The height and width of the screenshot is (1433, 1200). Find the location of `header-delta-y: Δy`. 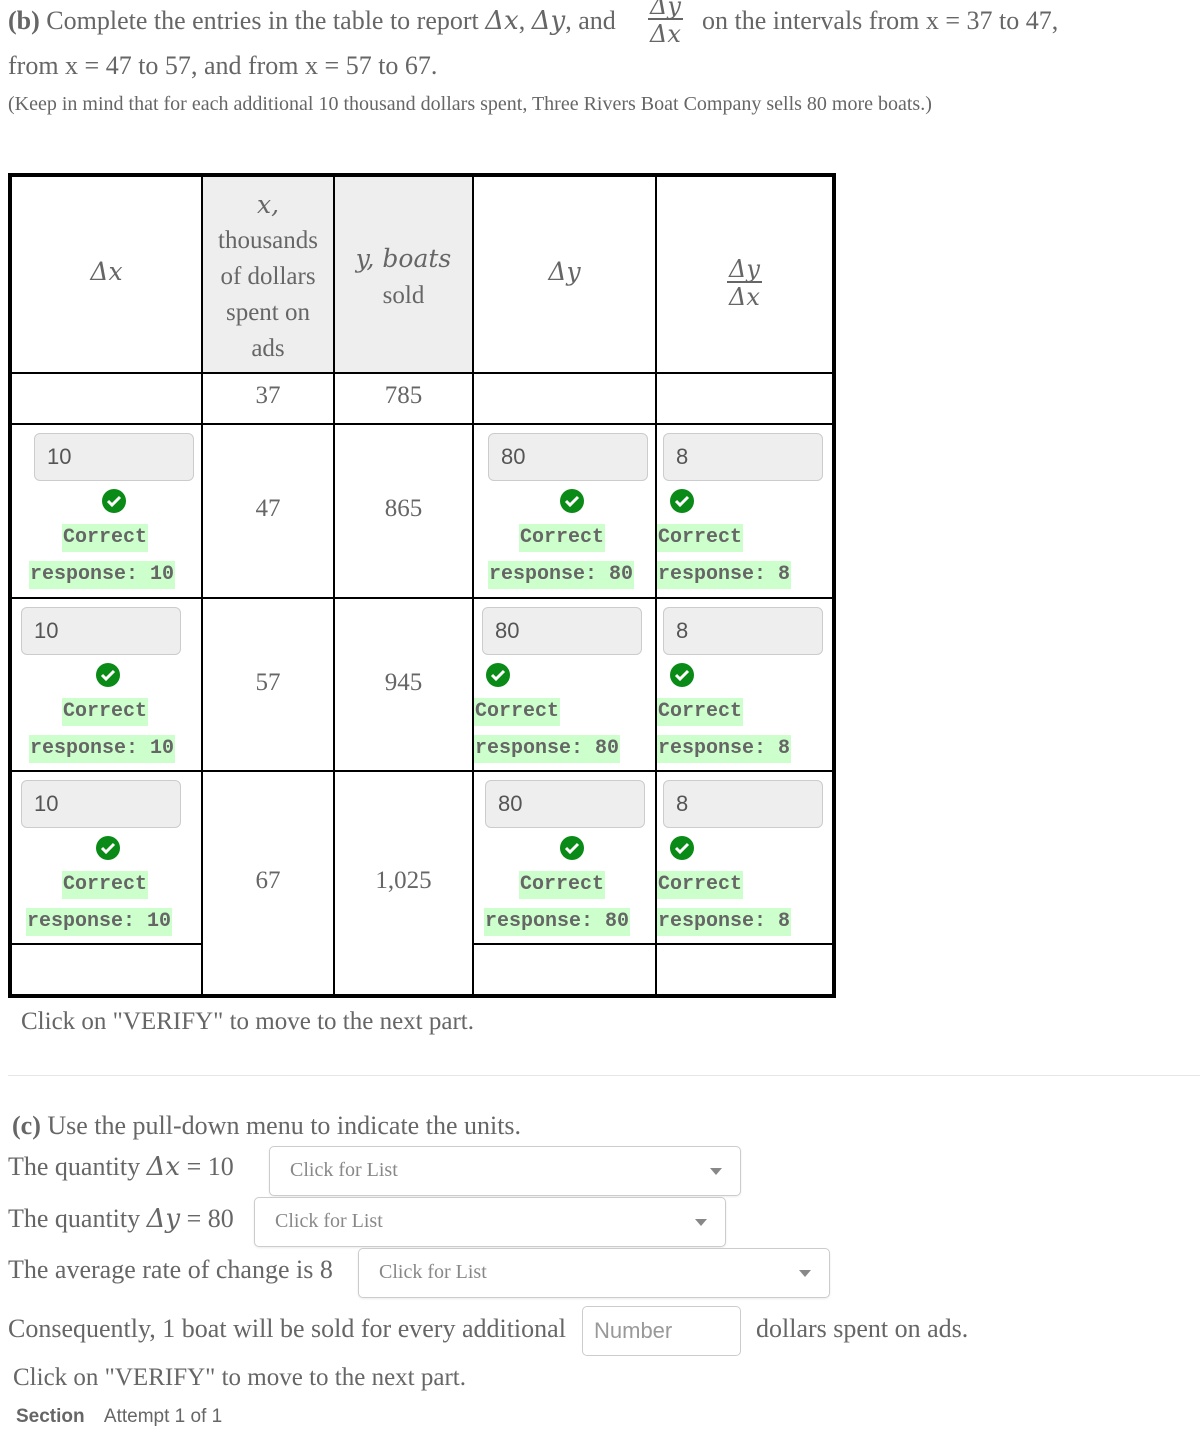

header-delta-y: Δy is located at coordinates (565, 275).